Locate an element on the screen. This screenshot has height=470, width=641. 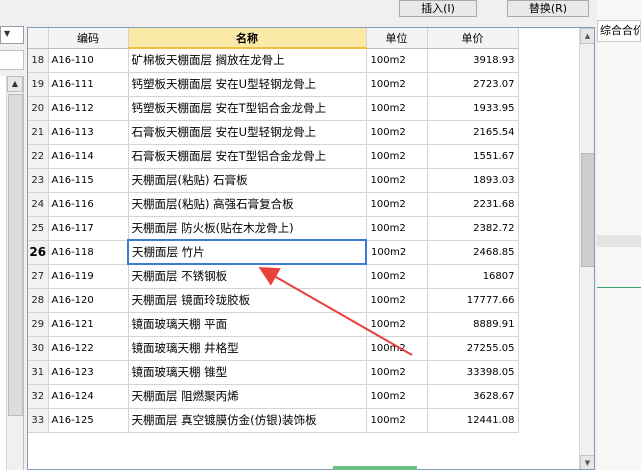
cell-price: 2723.07 is located at coordinates (473, 84).